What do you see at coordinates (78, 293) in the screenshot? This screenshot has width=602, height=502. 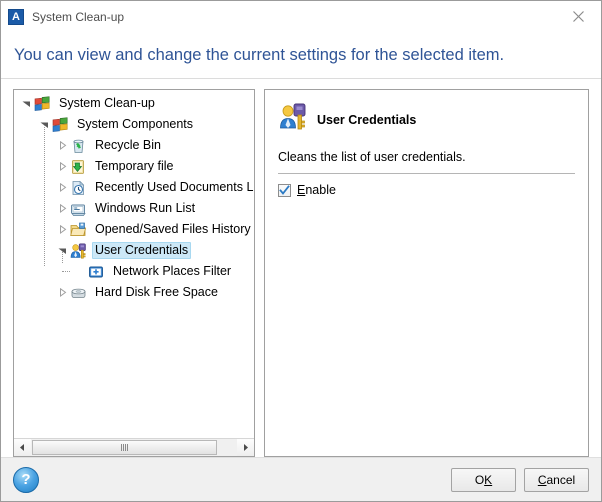 I see `hard-disk-icon` at bounding box center [78, 293].